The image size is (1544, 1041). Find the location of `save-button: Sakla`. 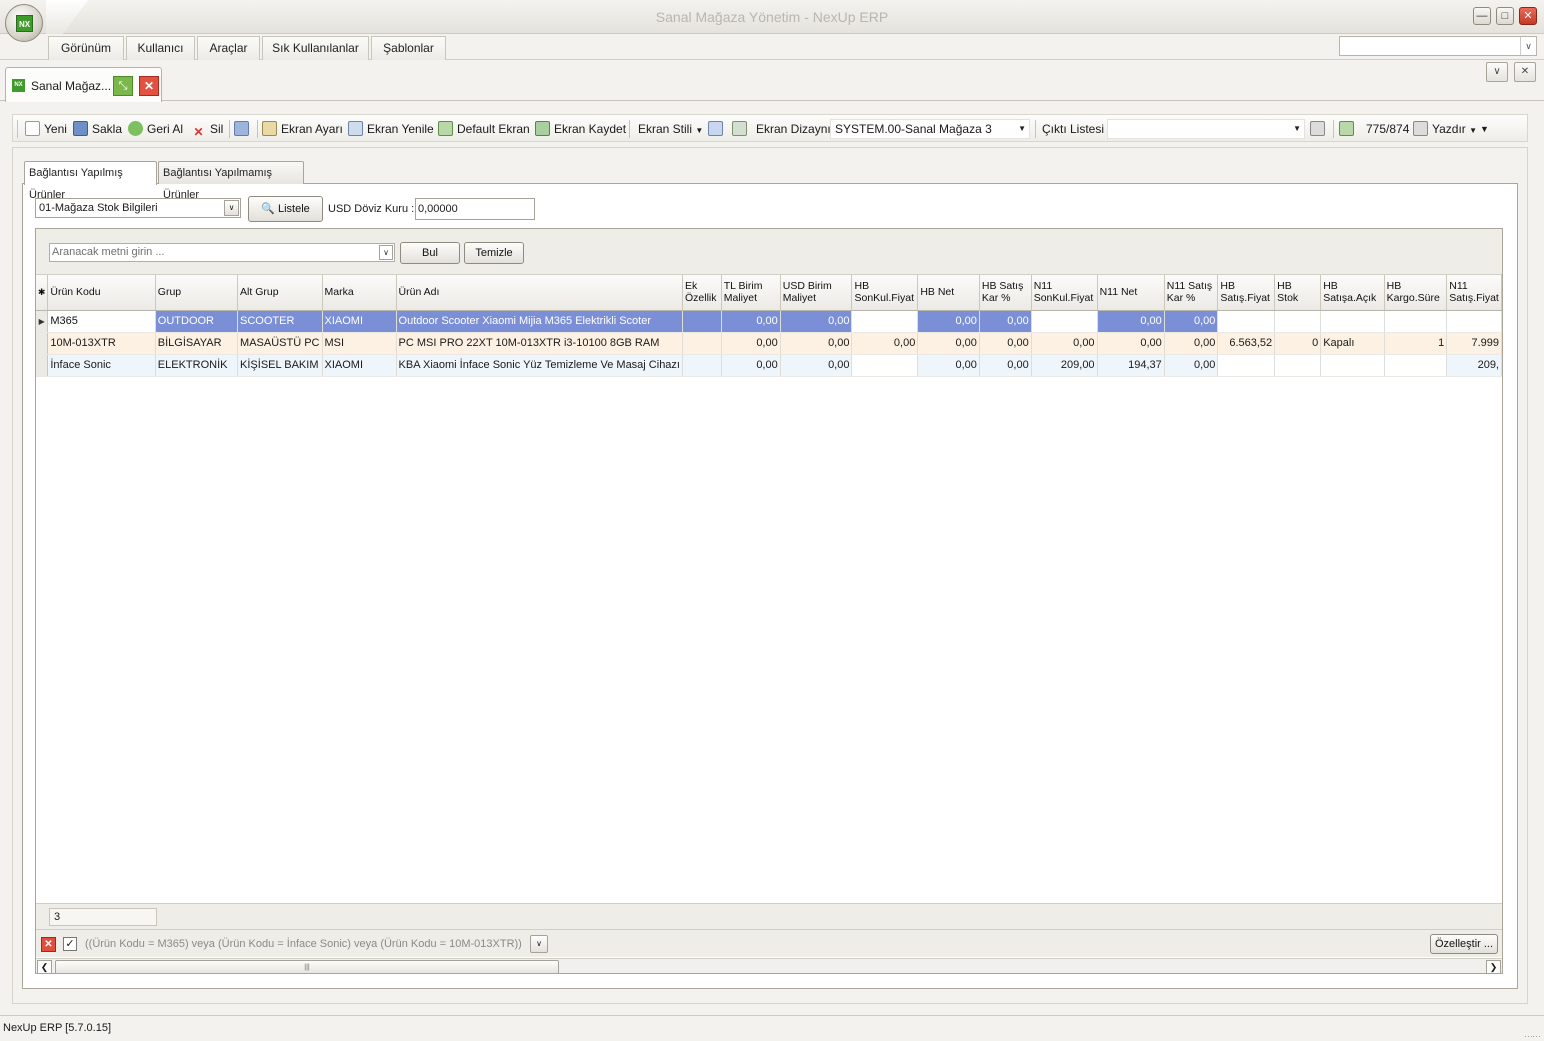

save-button: Sakla is located at coordinates (97, 129).